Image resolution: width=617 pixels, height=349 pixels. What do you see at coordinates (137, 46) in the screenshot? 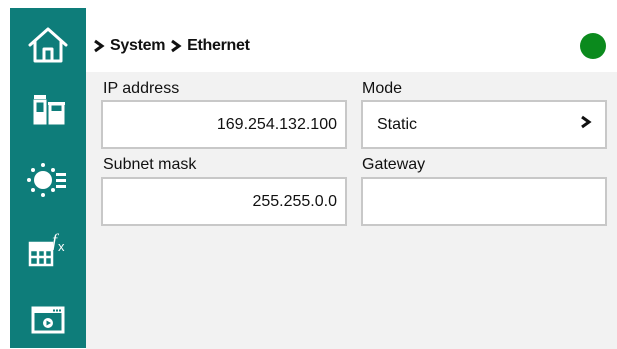
I see `breadcrumb-item-system: System` at bounding box center [137, 46].